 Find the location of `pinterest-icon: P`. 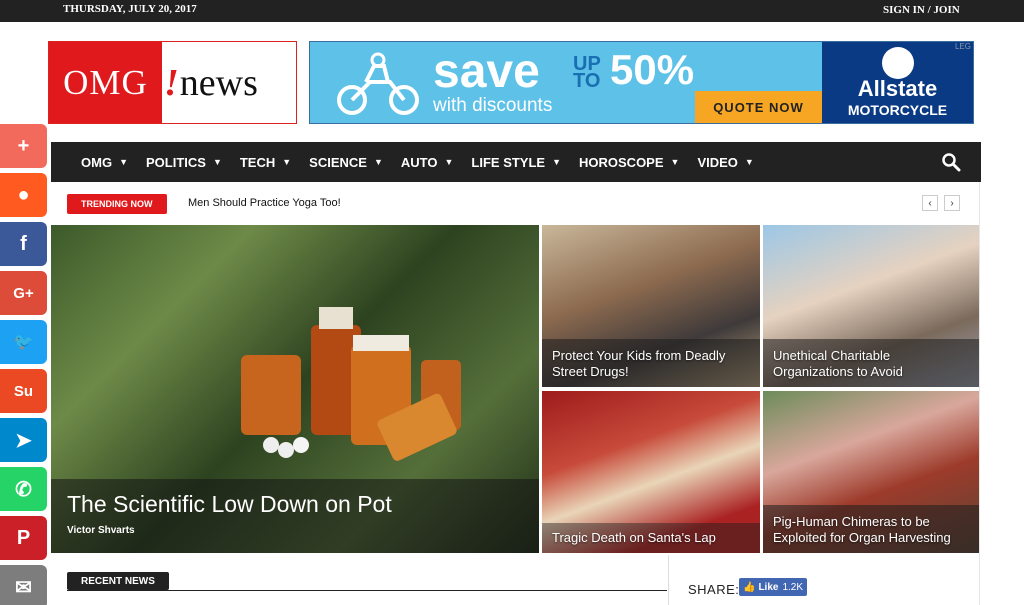

pinterest-icon: P is located at coordinates (23, 537).